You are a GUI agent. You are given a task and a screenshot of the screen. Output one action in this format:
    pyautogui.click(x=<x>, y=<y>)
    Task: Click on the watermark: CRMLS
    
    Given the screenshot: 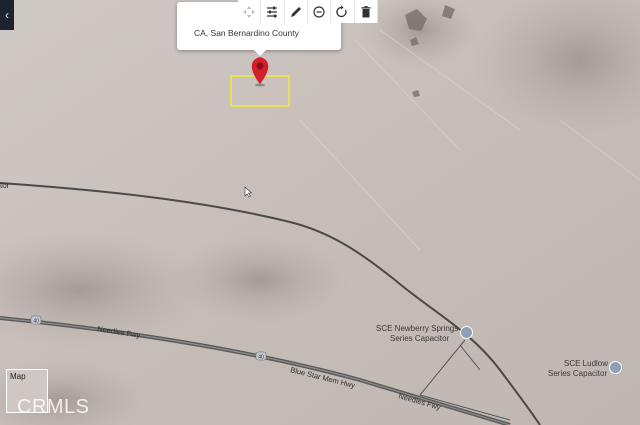 What is the action you would take?
    pyautogui.click(x=53, y=407)
    